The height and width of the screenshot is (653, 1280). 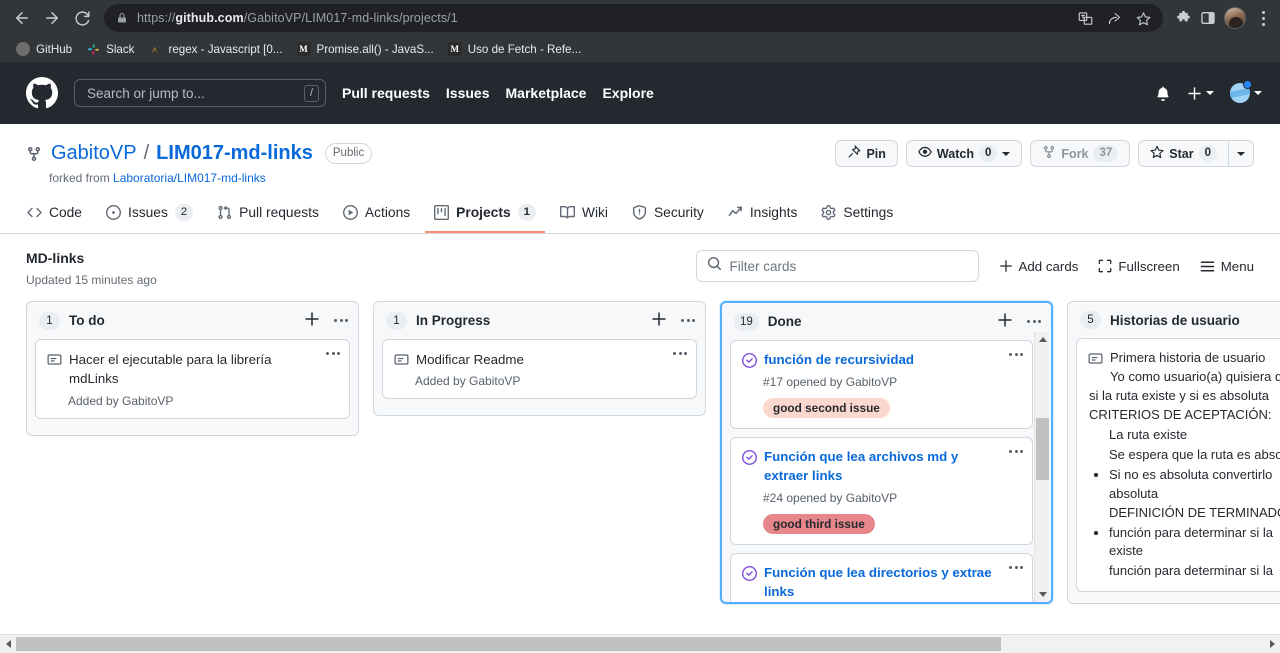 What do you see at coordinates (189, 178) in the screenshot?
I see `forked-from-link: Laboratoria/LIM017-md-links` at bounding box center [189, 178].